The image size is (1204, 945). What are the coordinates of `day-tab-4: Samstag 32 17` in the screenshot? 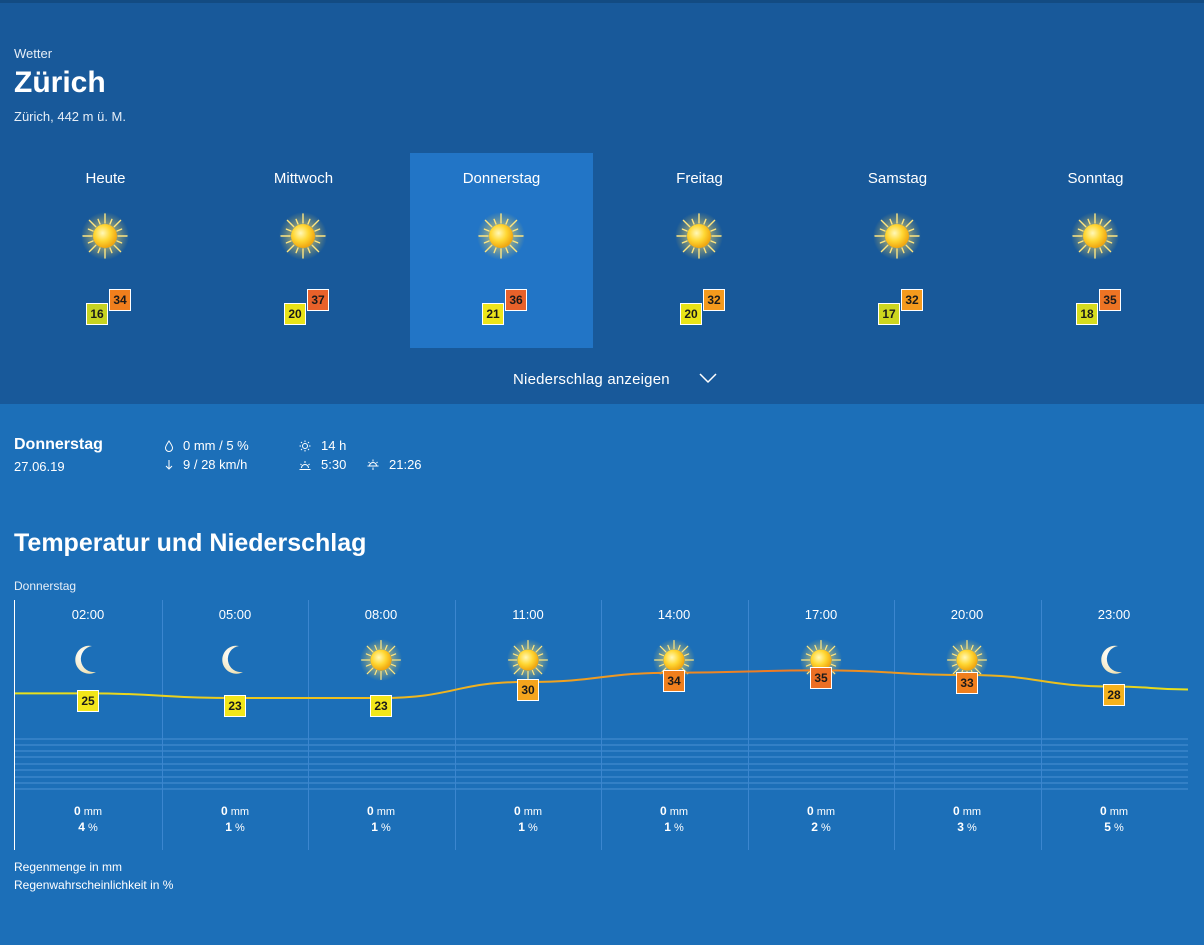 It's located at (897, 250).